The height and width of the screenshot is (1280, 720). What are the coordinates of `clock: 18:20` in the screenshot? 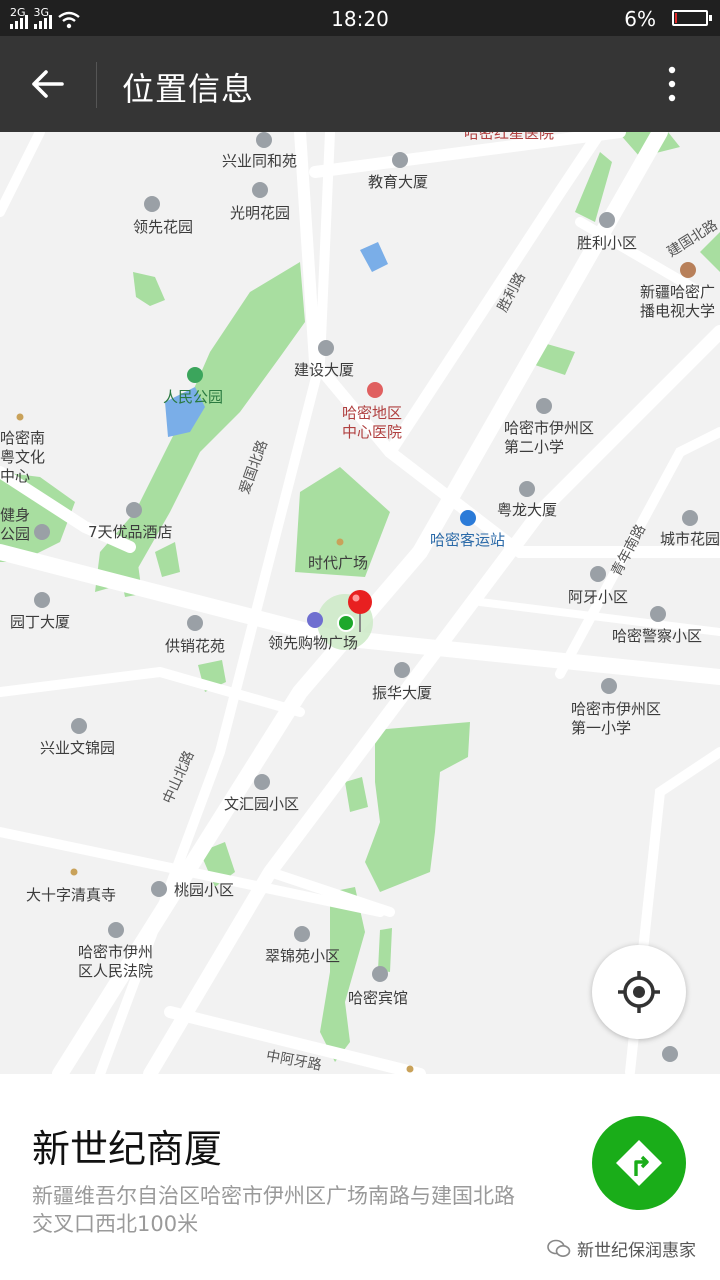 It's located at (360, 19).